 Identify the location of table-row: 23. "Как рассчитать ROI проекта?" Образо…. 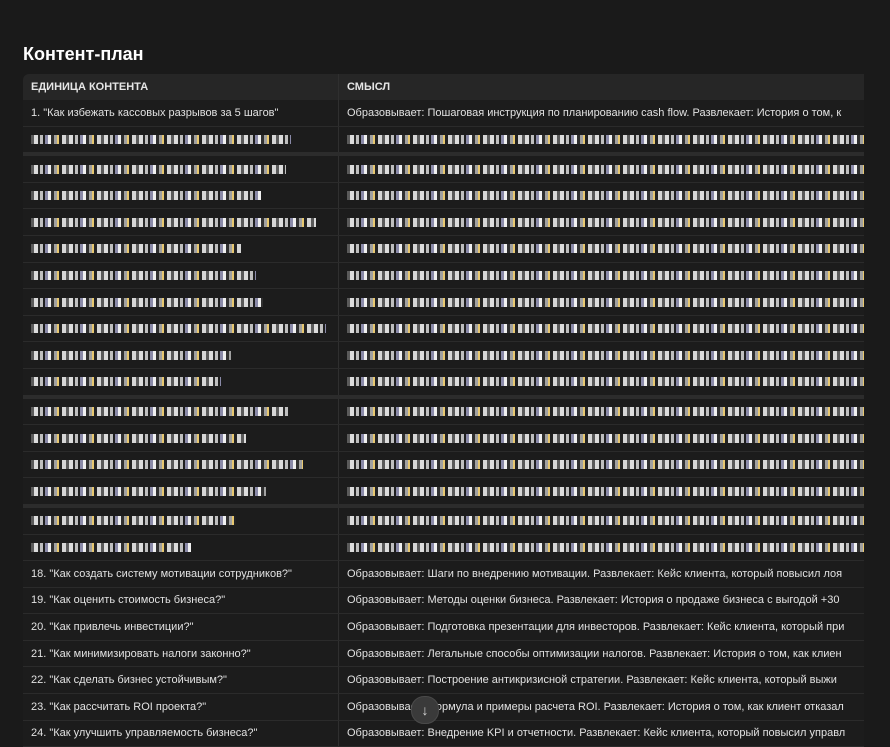
(443, 707).